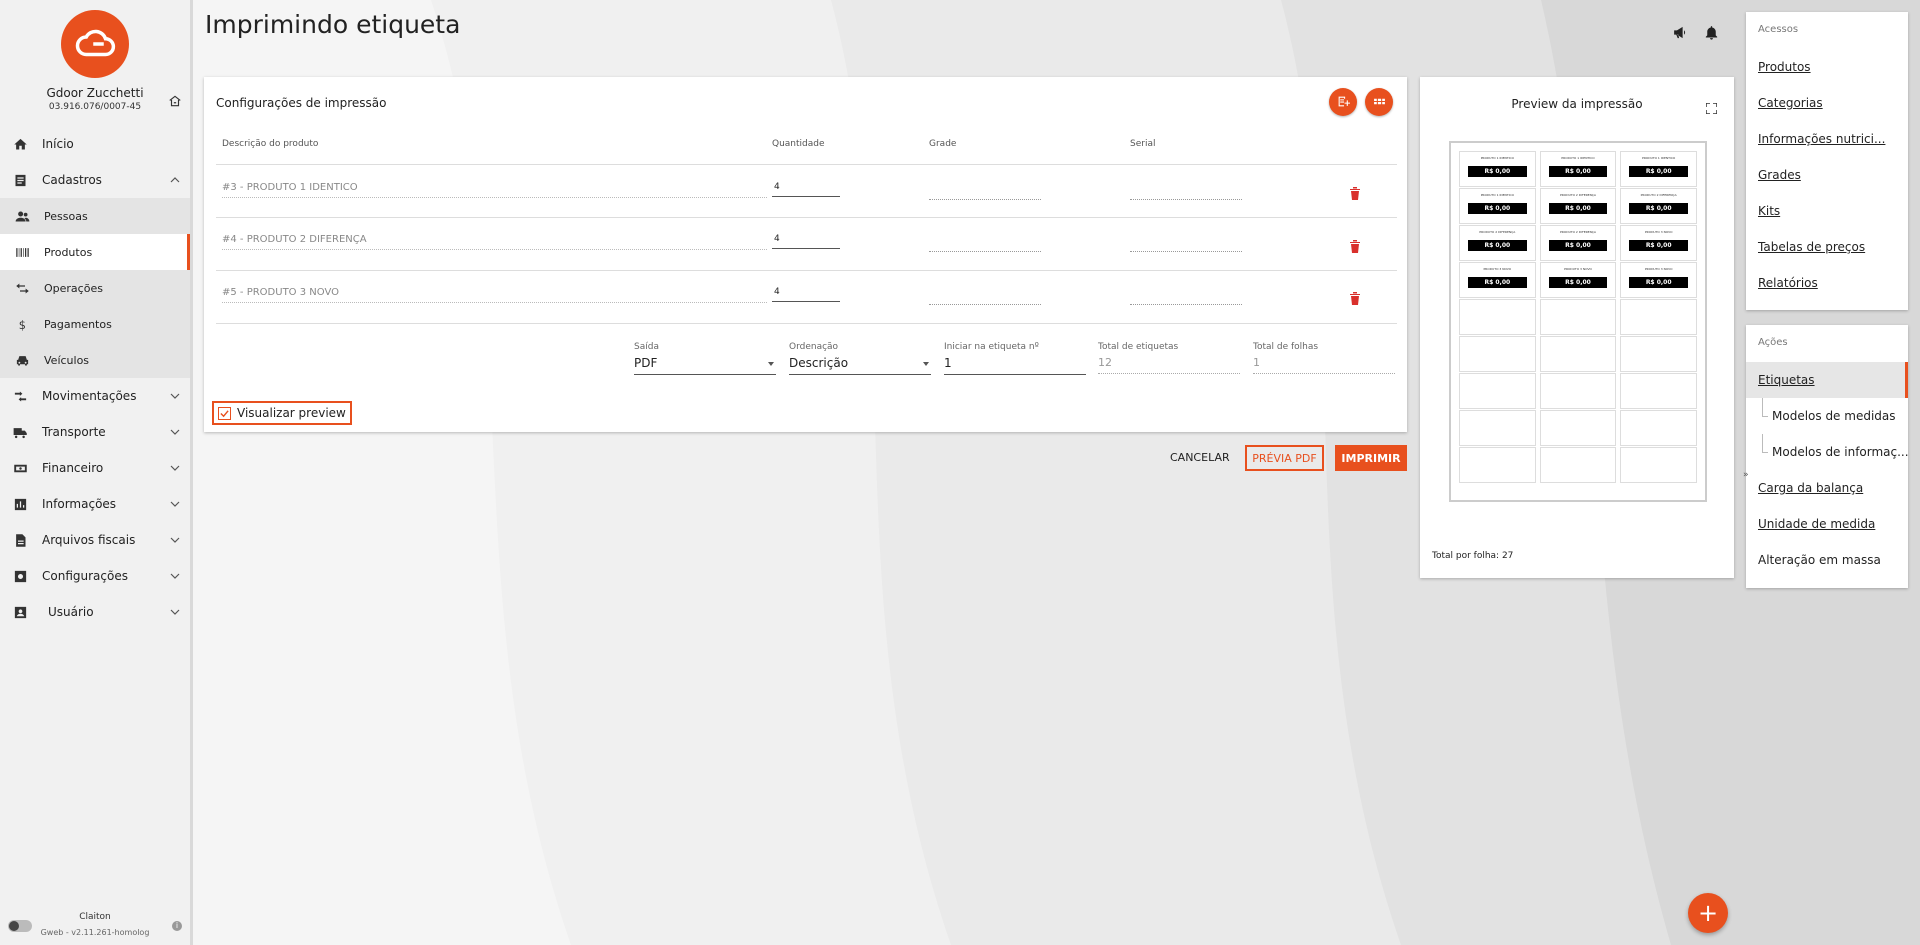 The height and width of the screenshot is (945, 1920). What do you see at coordinates (175, 100) in the screenshot?
I see `switch-company-icon` at bounding box center [175, 100].